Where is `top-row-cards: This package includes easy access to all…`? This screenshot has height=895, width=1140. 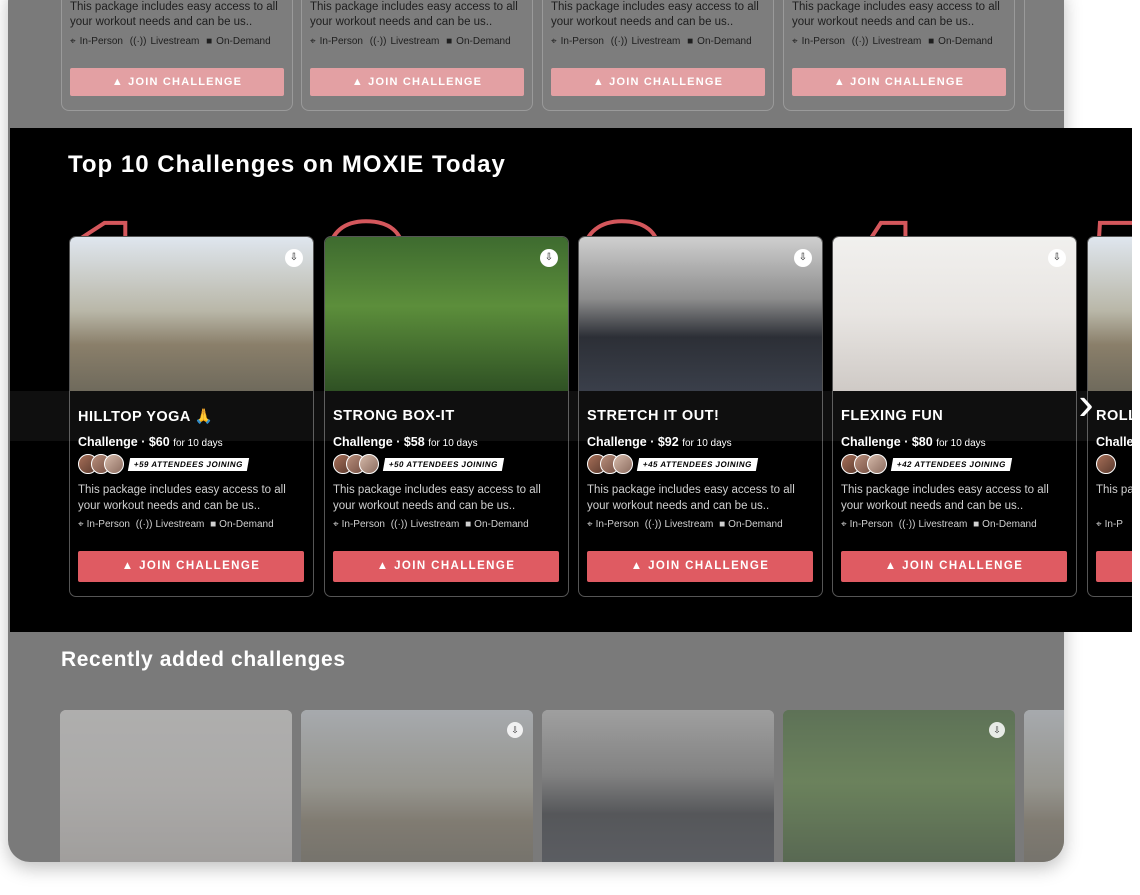 top-row-cards: This package includes easy access to all… is located at coordinates (562, 55).